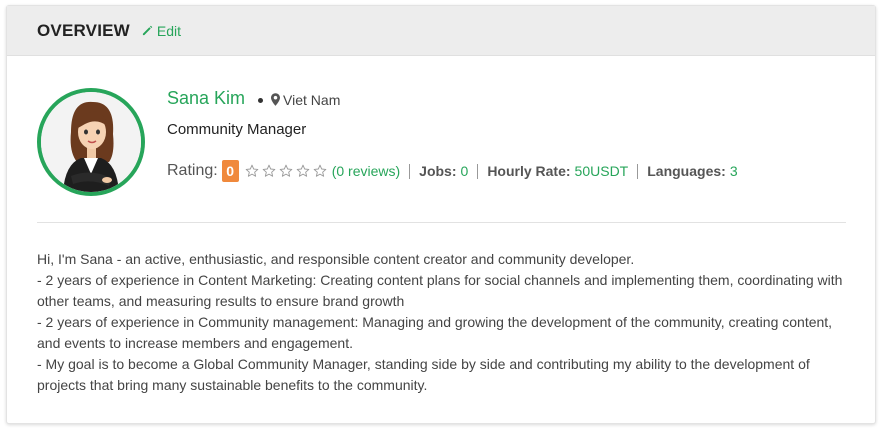 The image size is (880, 432). What do you see at coordinates (261, 100) in the screenshot?
I see `separator-dot` at bounding box center [261, 100].